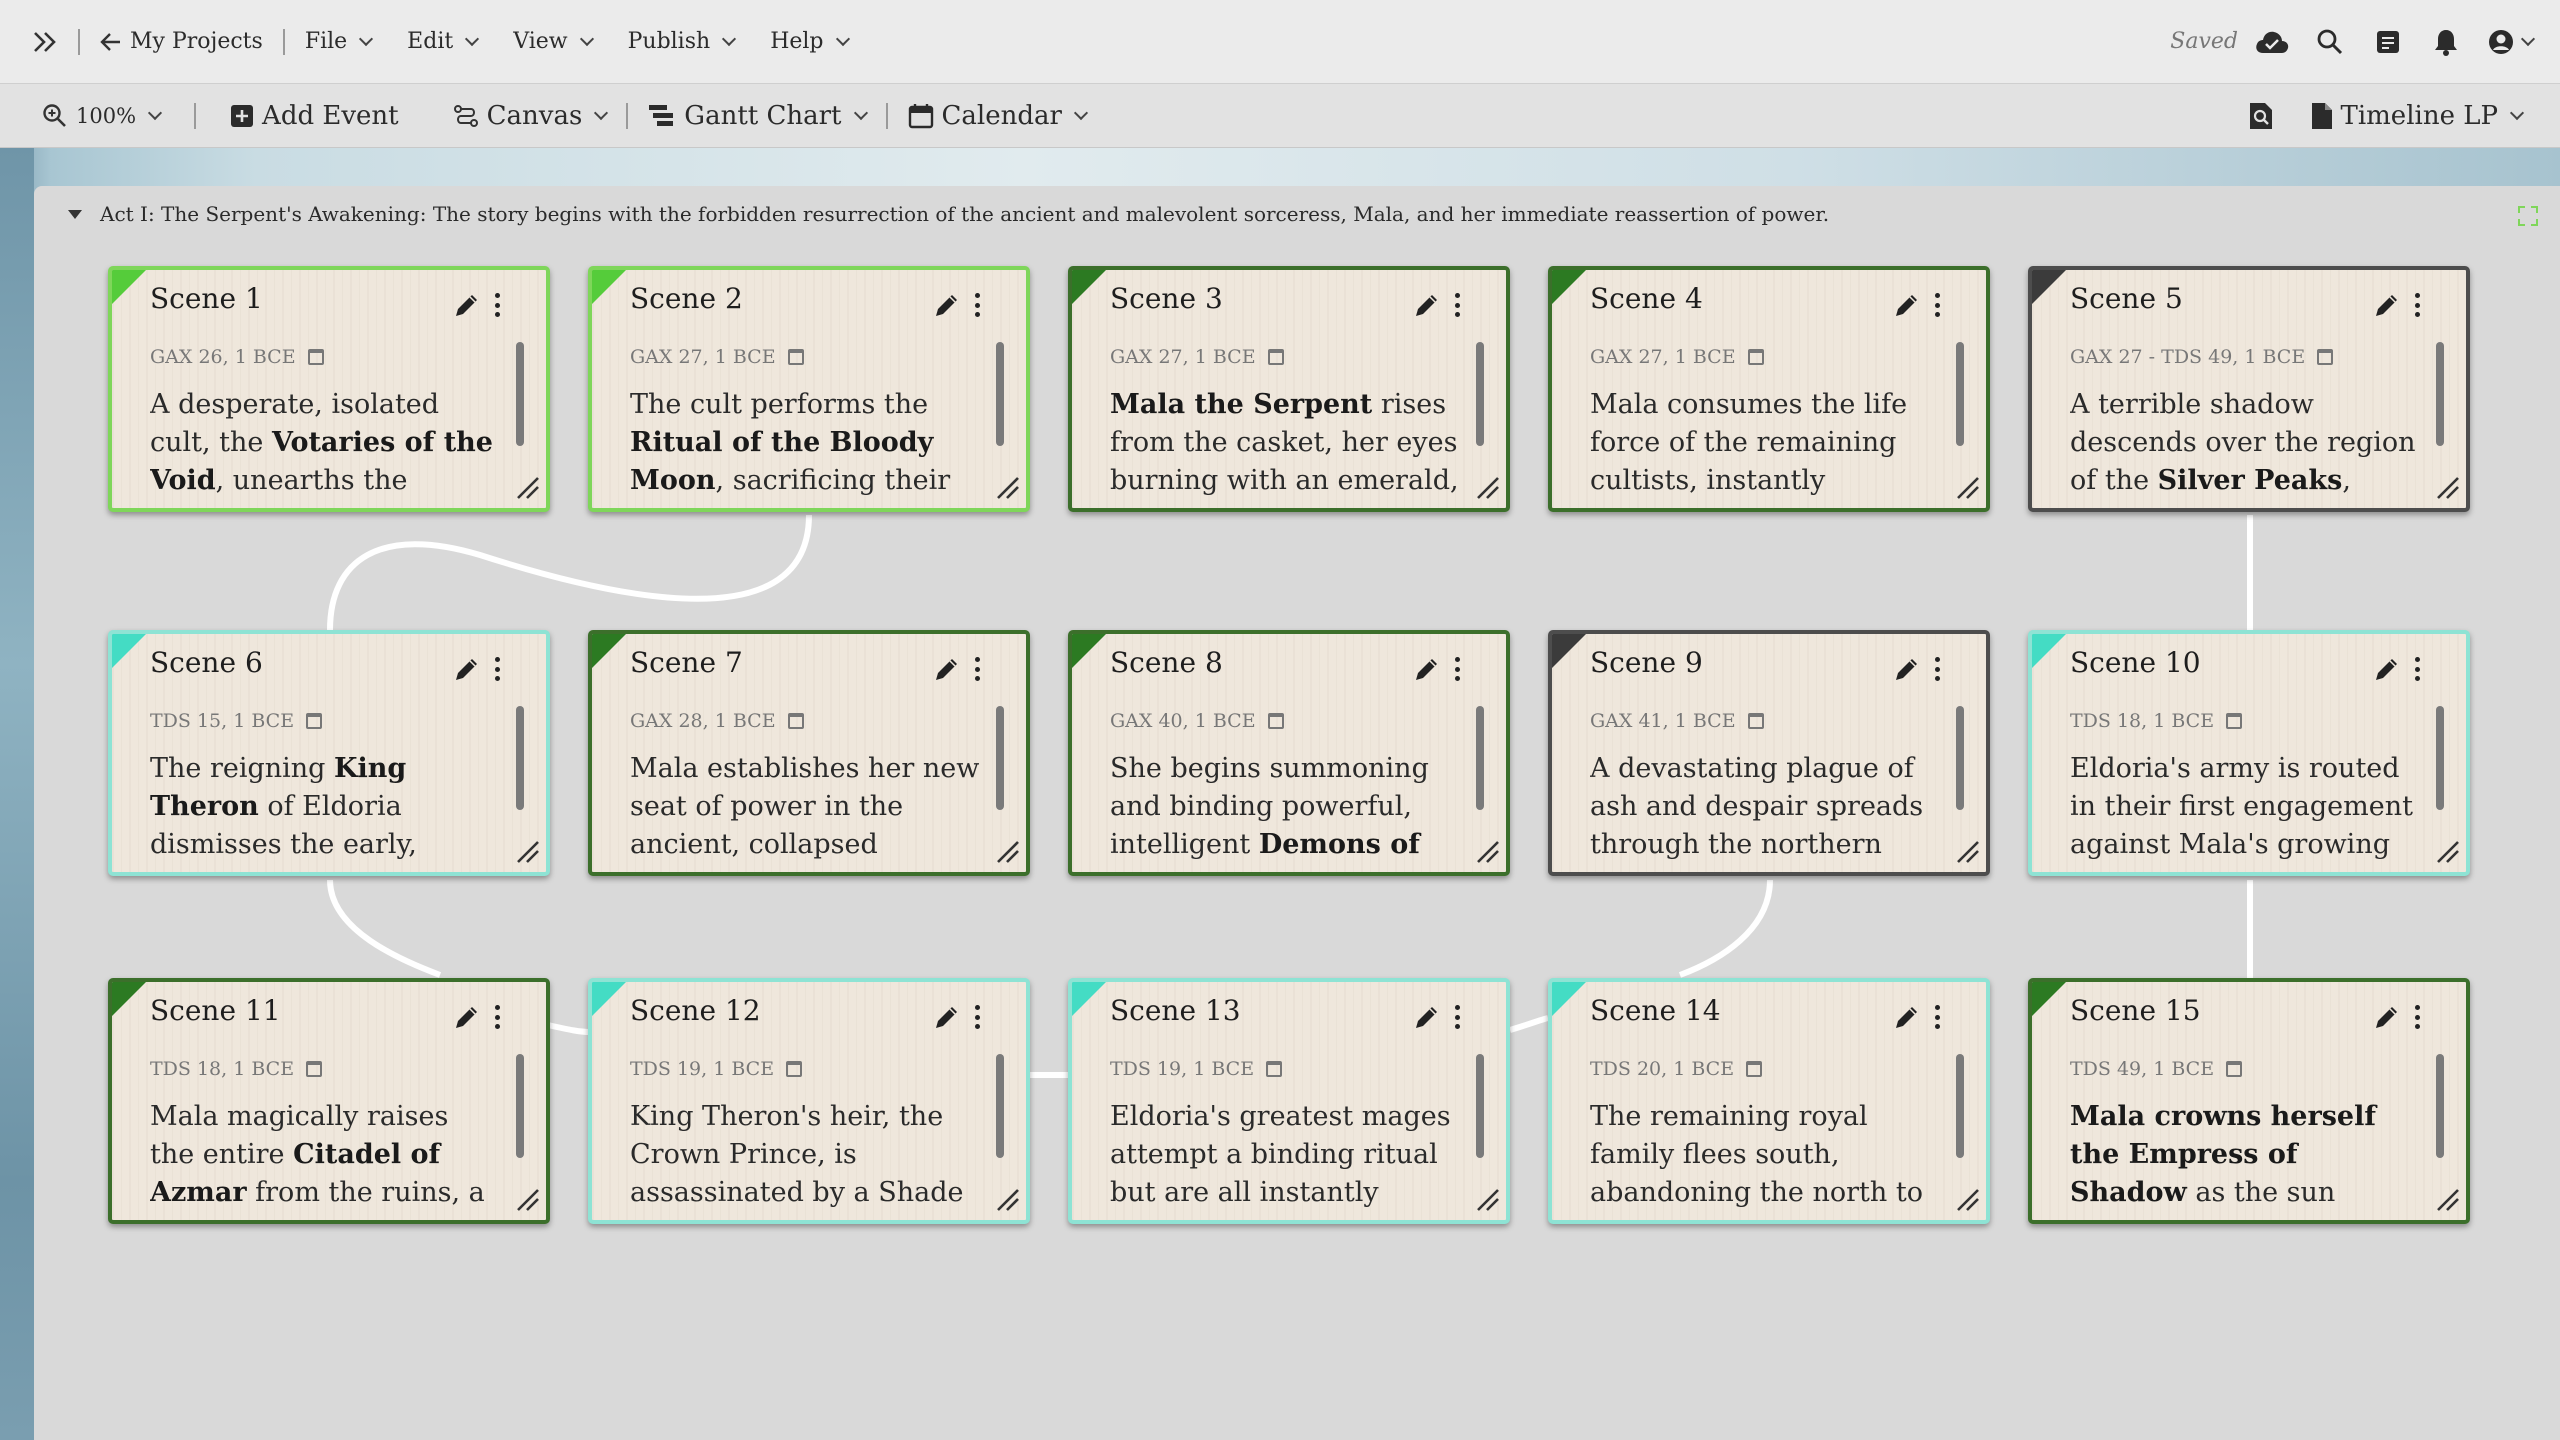 This screenshot has width=2560, height=1440. I want to click on timeline-select: Timeline LP, so click(2417, 116).